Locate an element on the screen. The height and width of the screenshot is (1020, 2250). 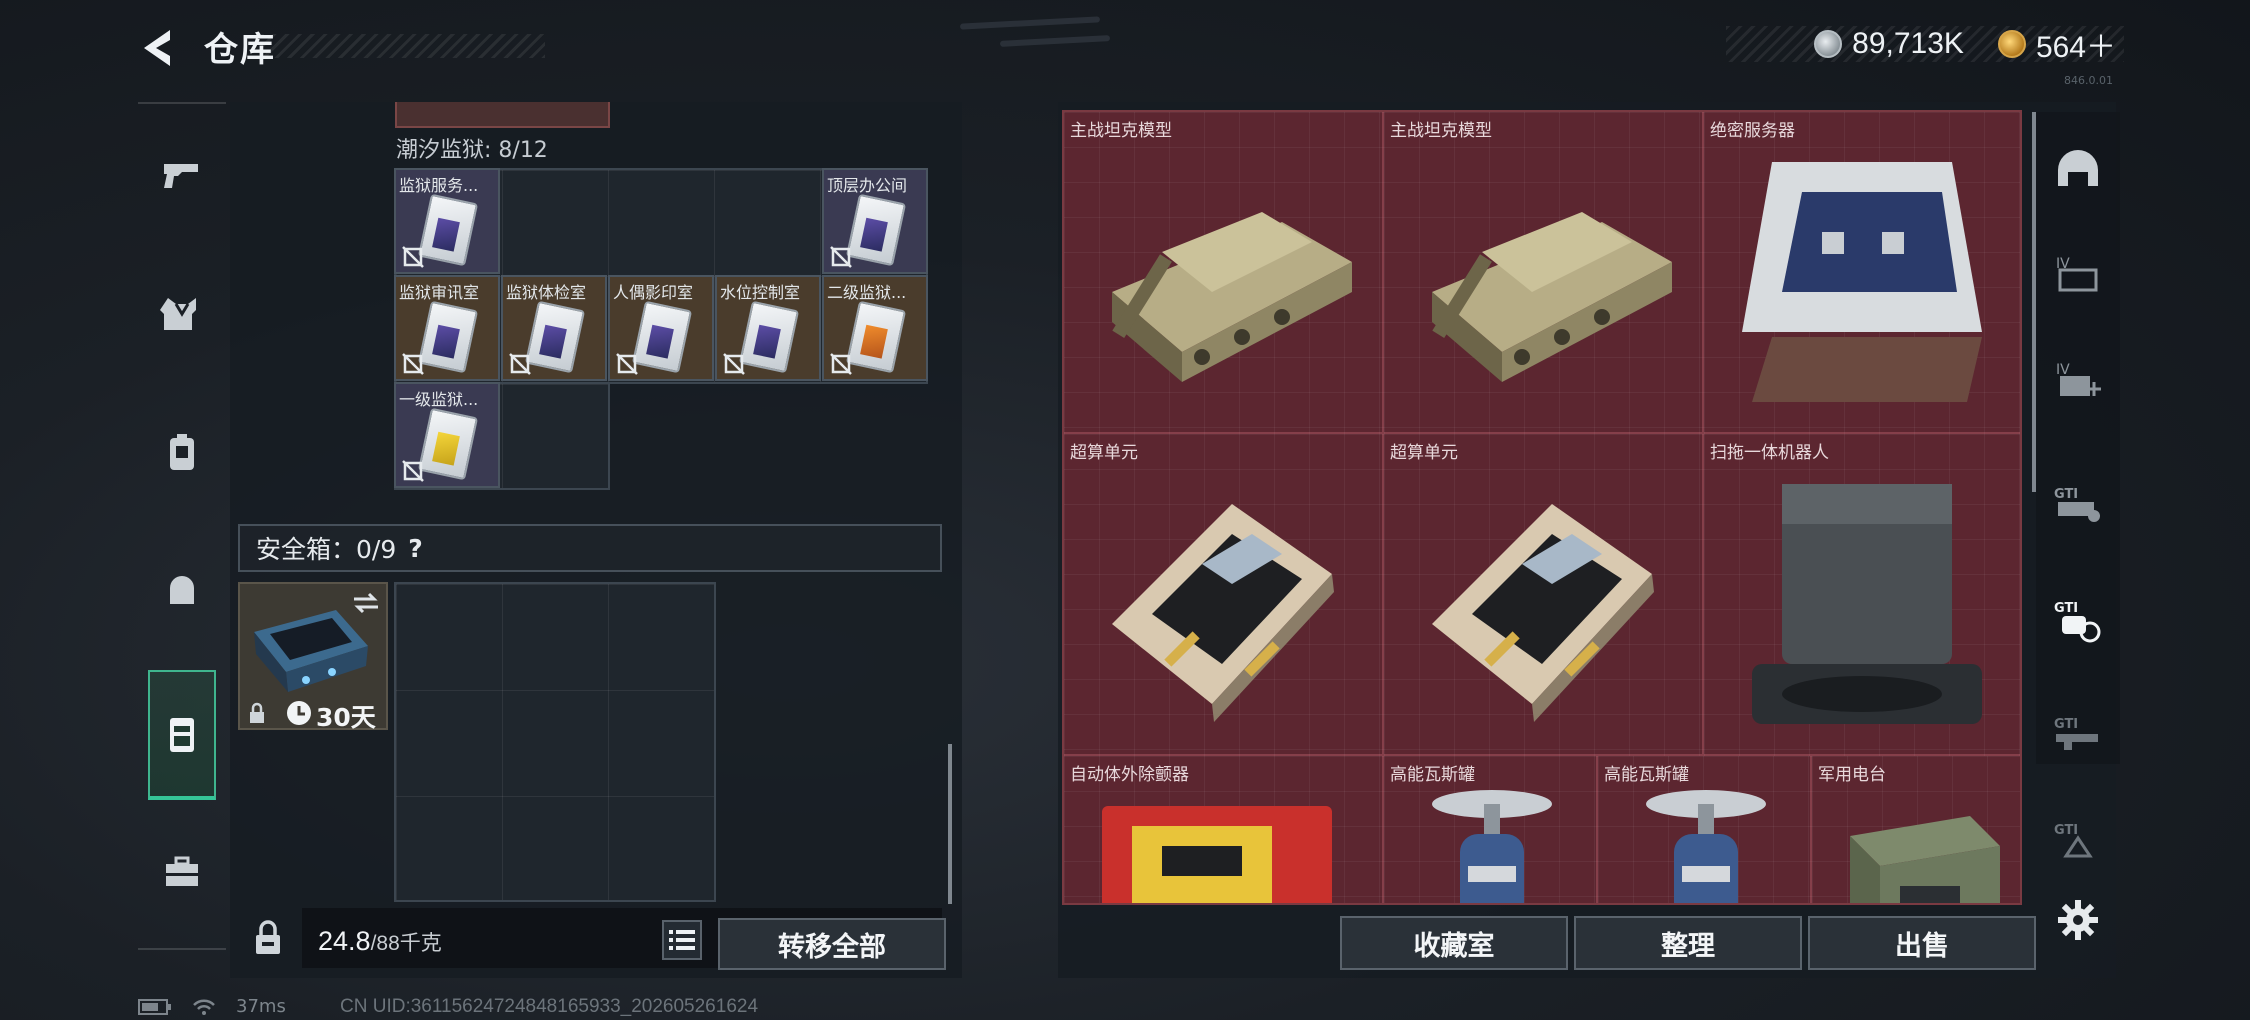
filter-helmet is located at coordinates (2078, 168).